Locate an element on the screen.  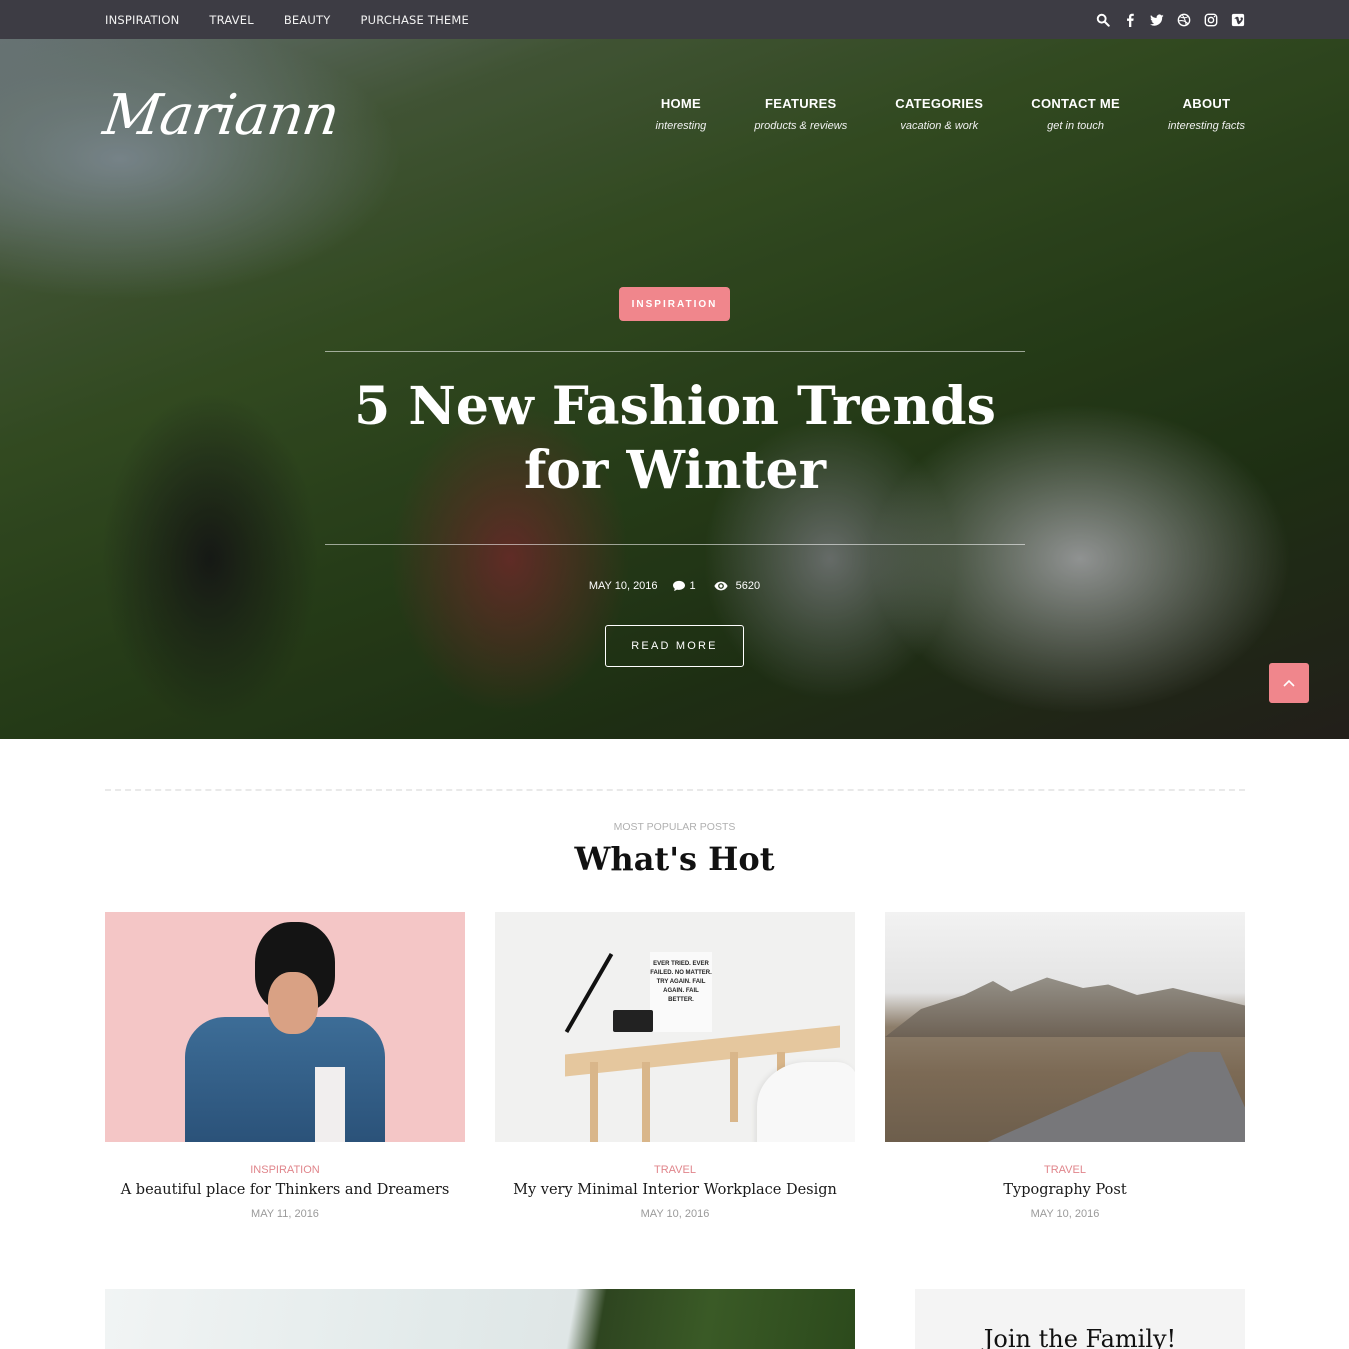
hero-date: MAY 10, 2016 is located at coordinates (623, 586).